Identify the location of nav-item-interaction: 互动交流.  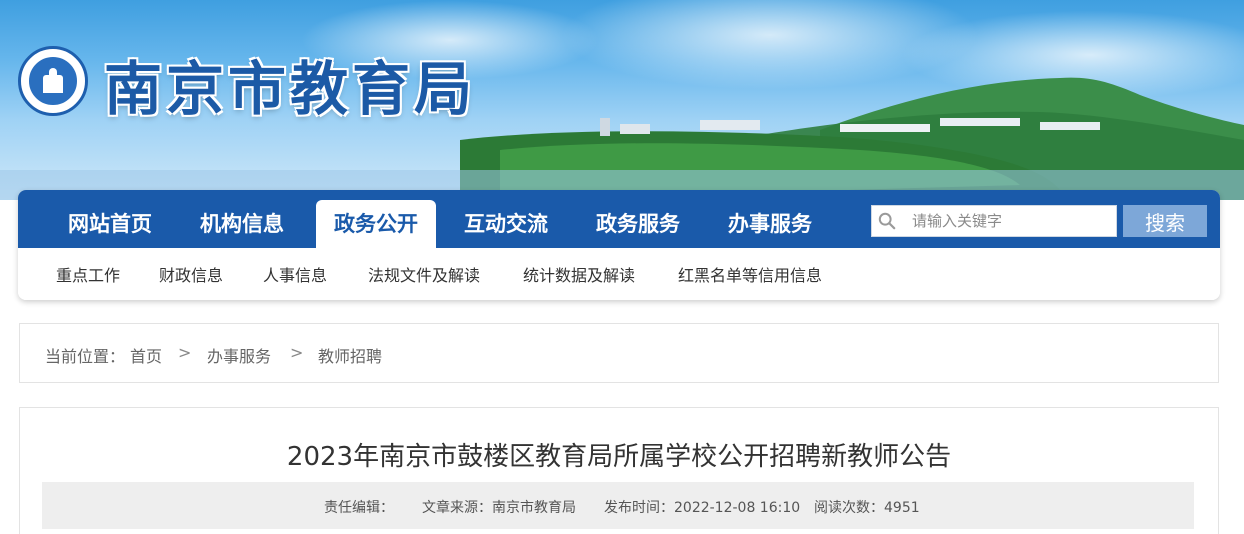
(506, 224).